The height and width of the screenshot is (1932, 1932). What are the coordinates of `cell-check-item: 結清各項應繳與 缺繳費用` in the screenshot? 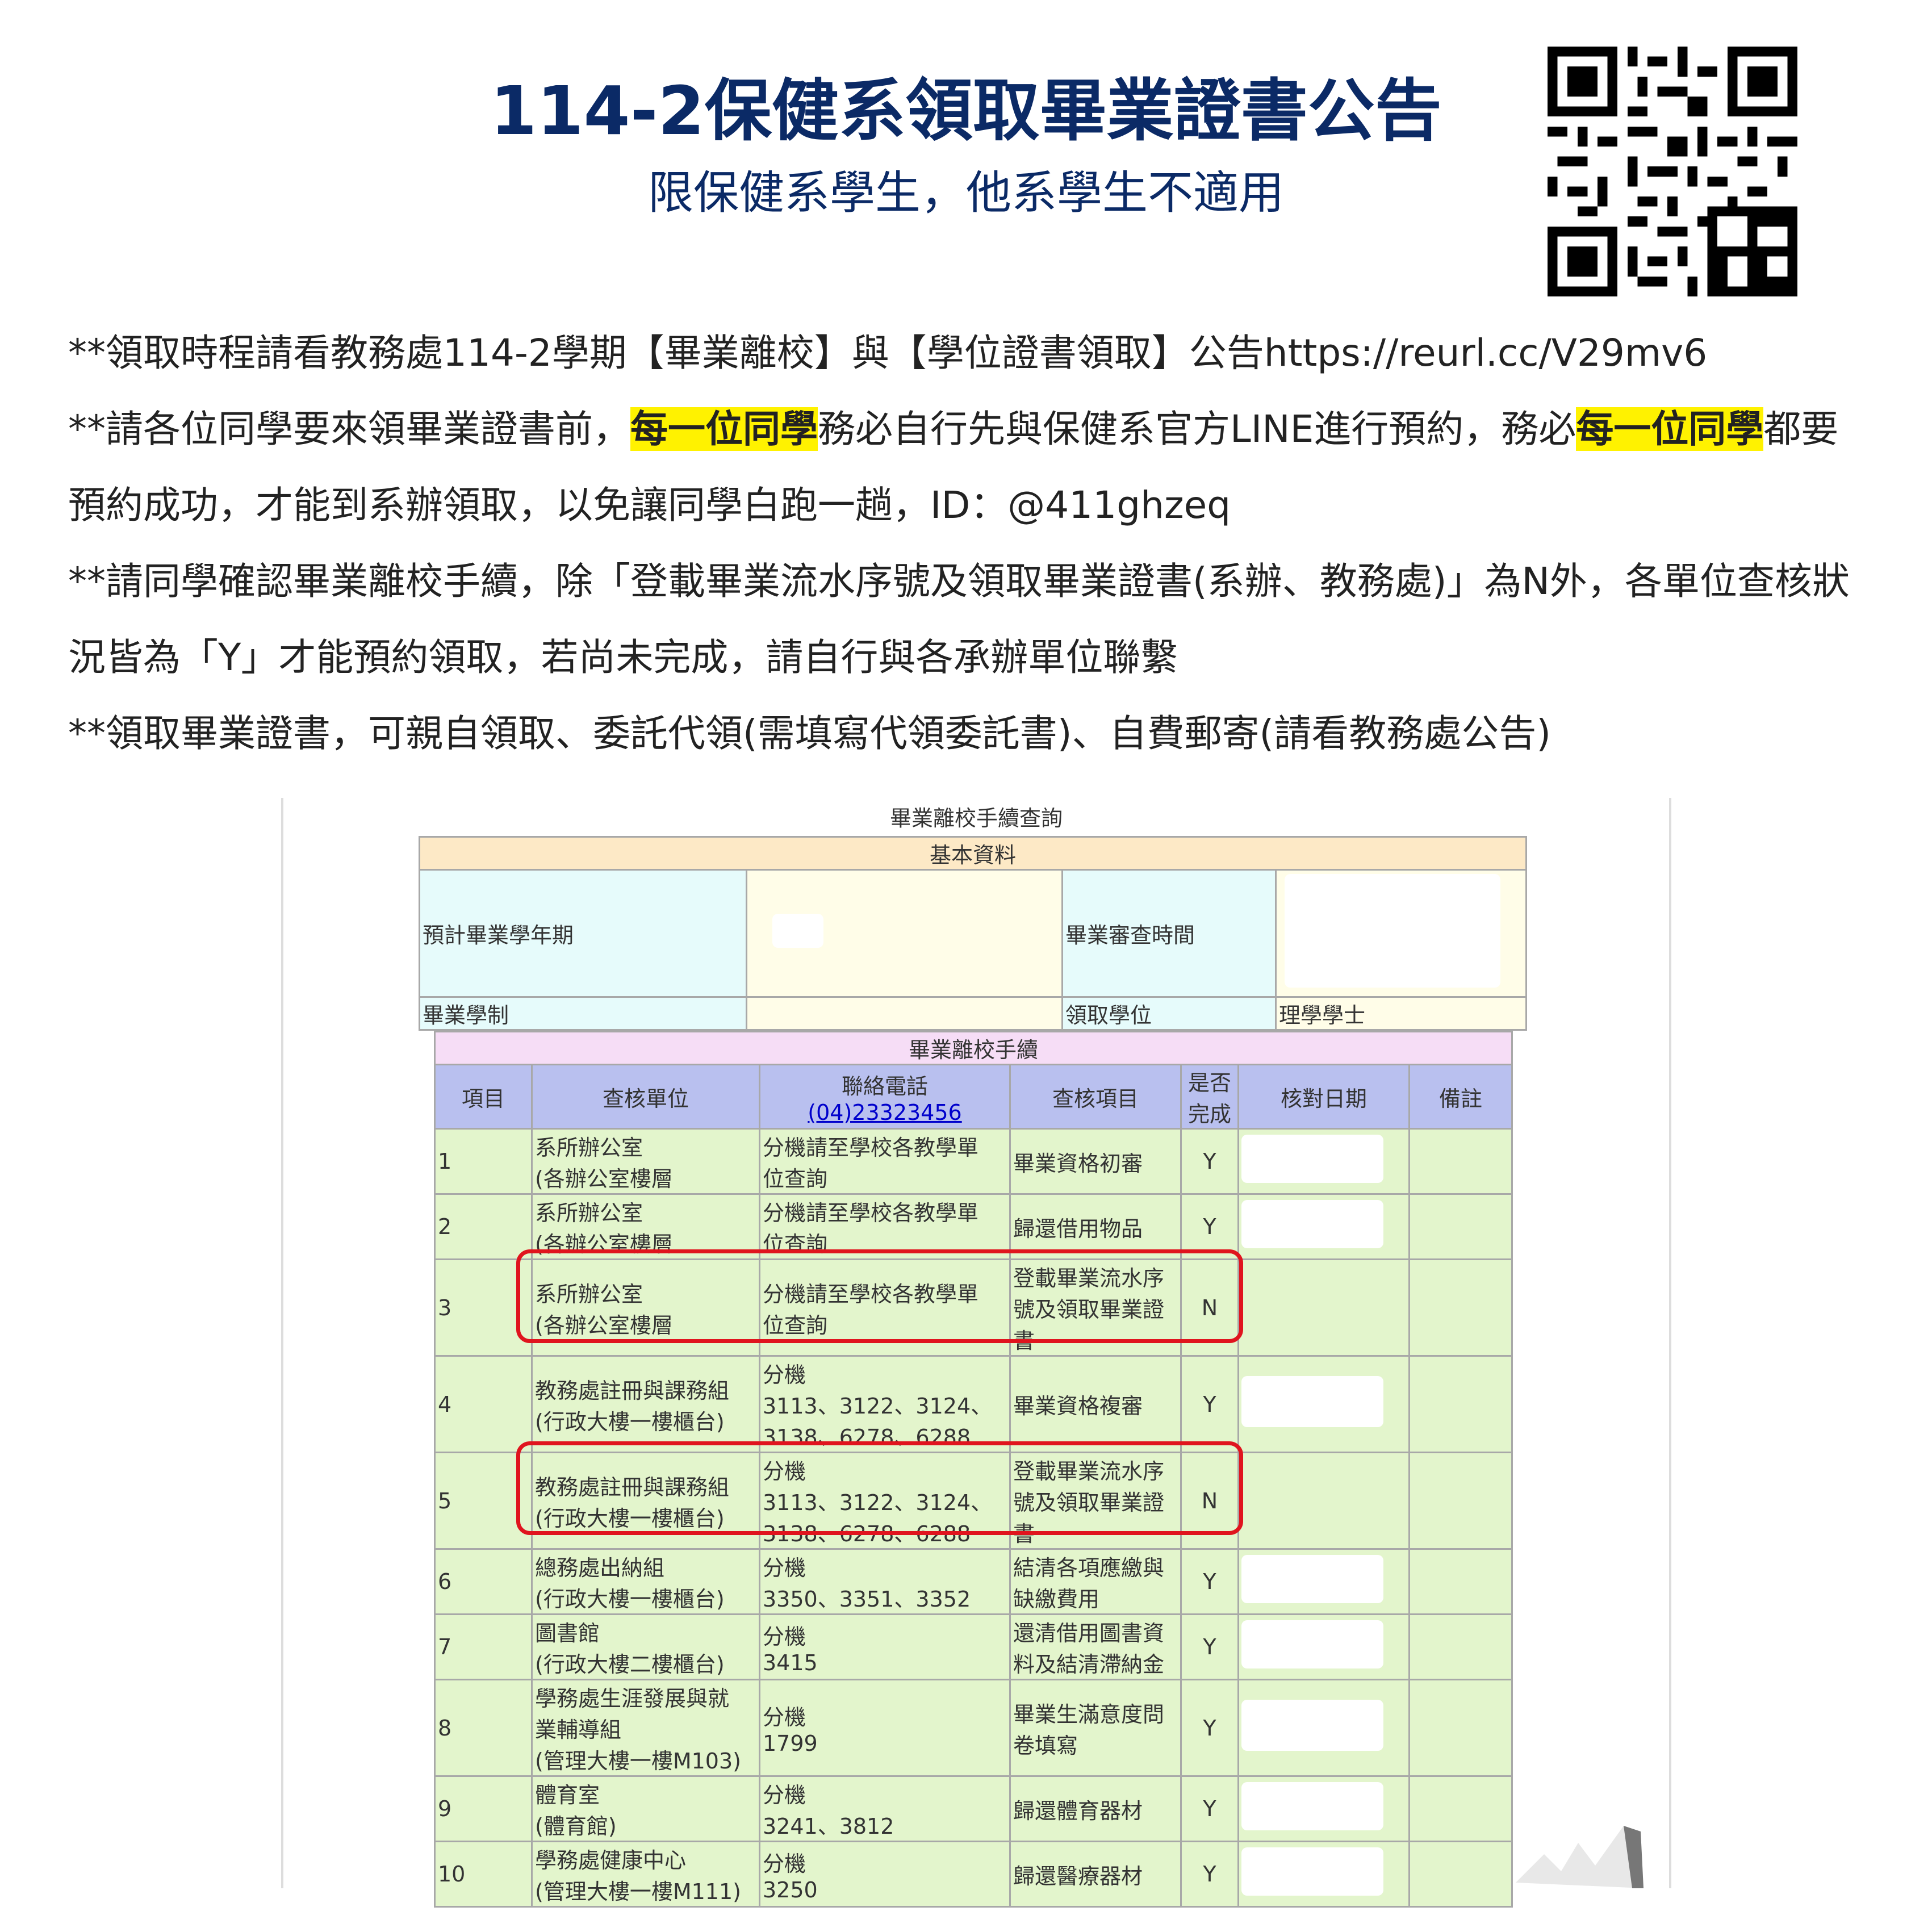 It's located at (1095, 1581).